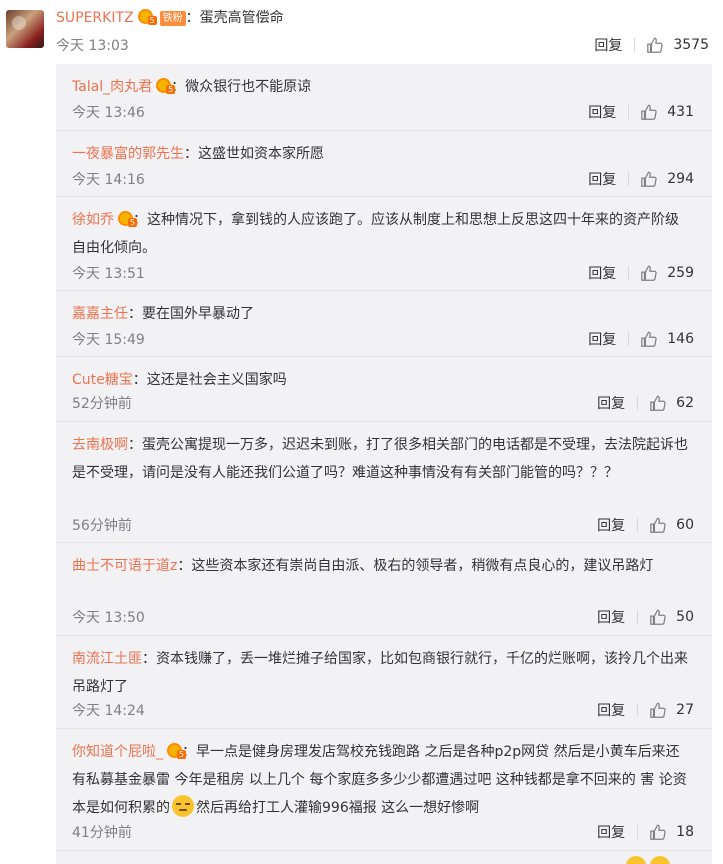  Describe the element at coordinates (382, 87) in the screenshot. I see `reply-text-line: Talal_肉丸君：微众银行也不能原谅` at that location.